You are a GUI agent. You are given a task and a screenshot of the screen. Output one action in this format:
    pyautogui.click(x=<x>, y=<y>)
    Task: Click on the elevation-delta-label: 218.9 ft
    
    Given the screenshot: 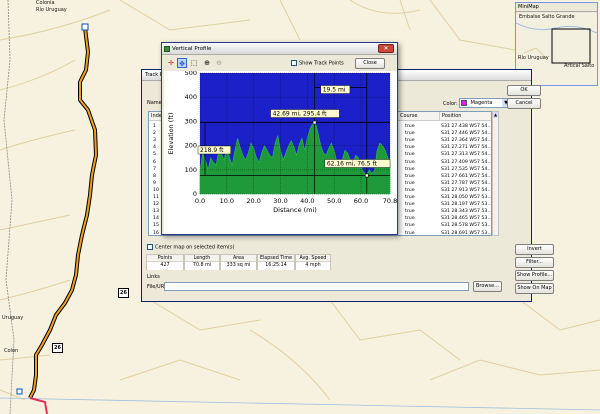 What is the action you would take?
    pyautogui.click(x=212, y=150)
    